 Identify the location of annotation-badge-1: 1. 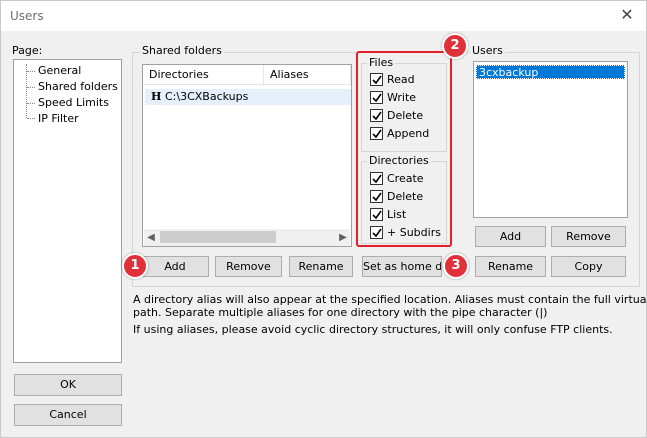
(135, 266).